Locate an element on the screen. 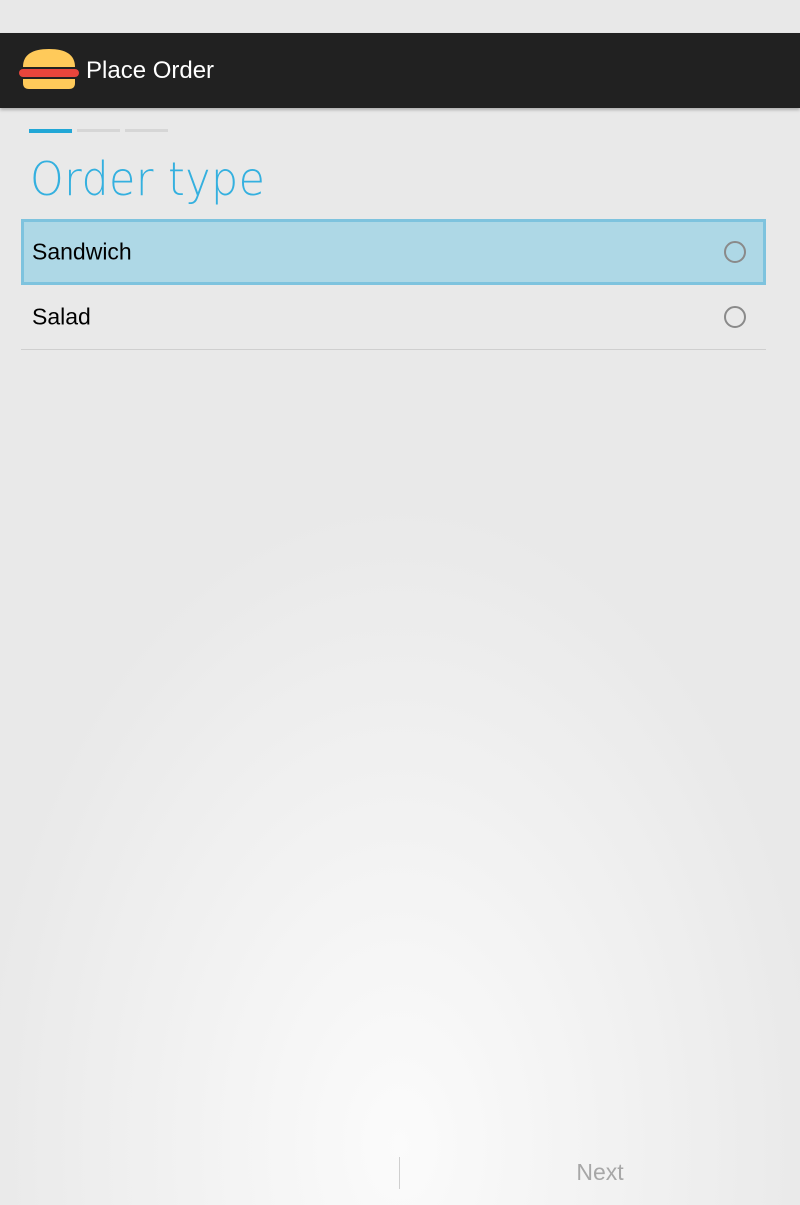 The height and width of the screenshot is (1205, 800). burger-icon is located at coordinates (49, 69).